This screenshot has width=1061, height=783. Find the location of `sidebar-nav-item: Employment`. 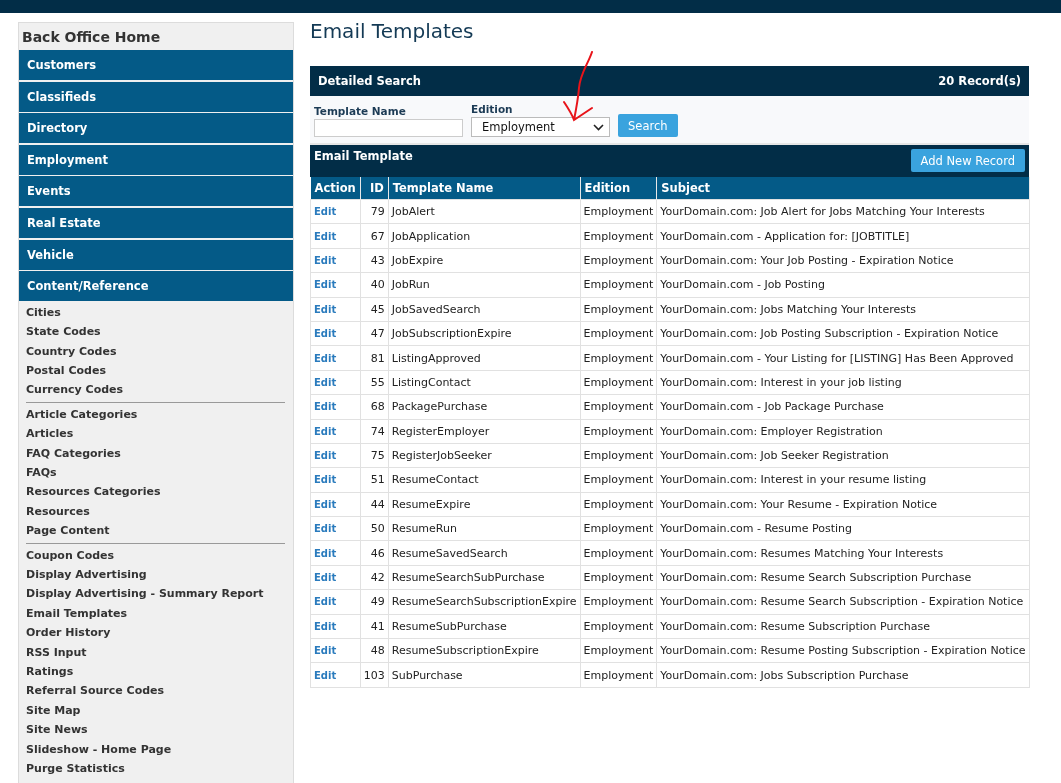

sidebar-nav-item: Employment is located at coordinates (156, 159).